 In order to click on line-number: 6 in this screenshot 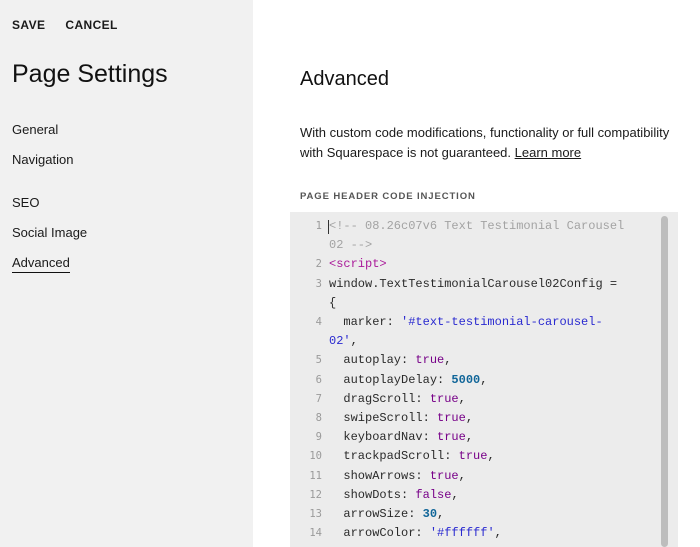, I will do `click(318, 379)`.